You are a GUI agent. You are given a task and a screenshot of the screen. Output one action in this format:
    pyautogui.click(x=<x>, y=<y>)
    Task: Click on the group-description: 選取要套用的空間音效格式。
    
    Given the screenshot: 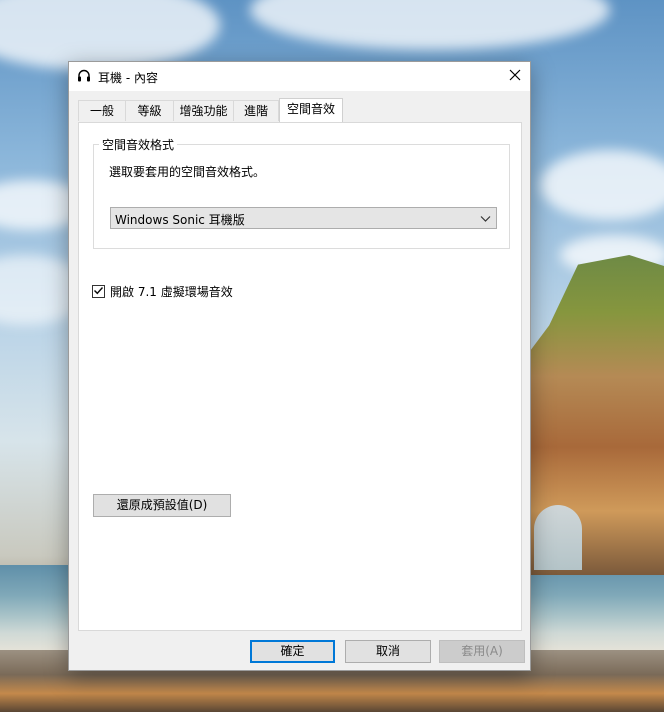 What is the action you would take?
    pyautogui.click(x=187, y=172)
    